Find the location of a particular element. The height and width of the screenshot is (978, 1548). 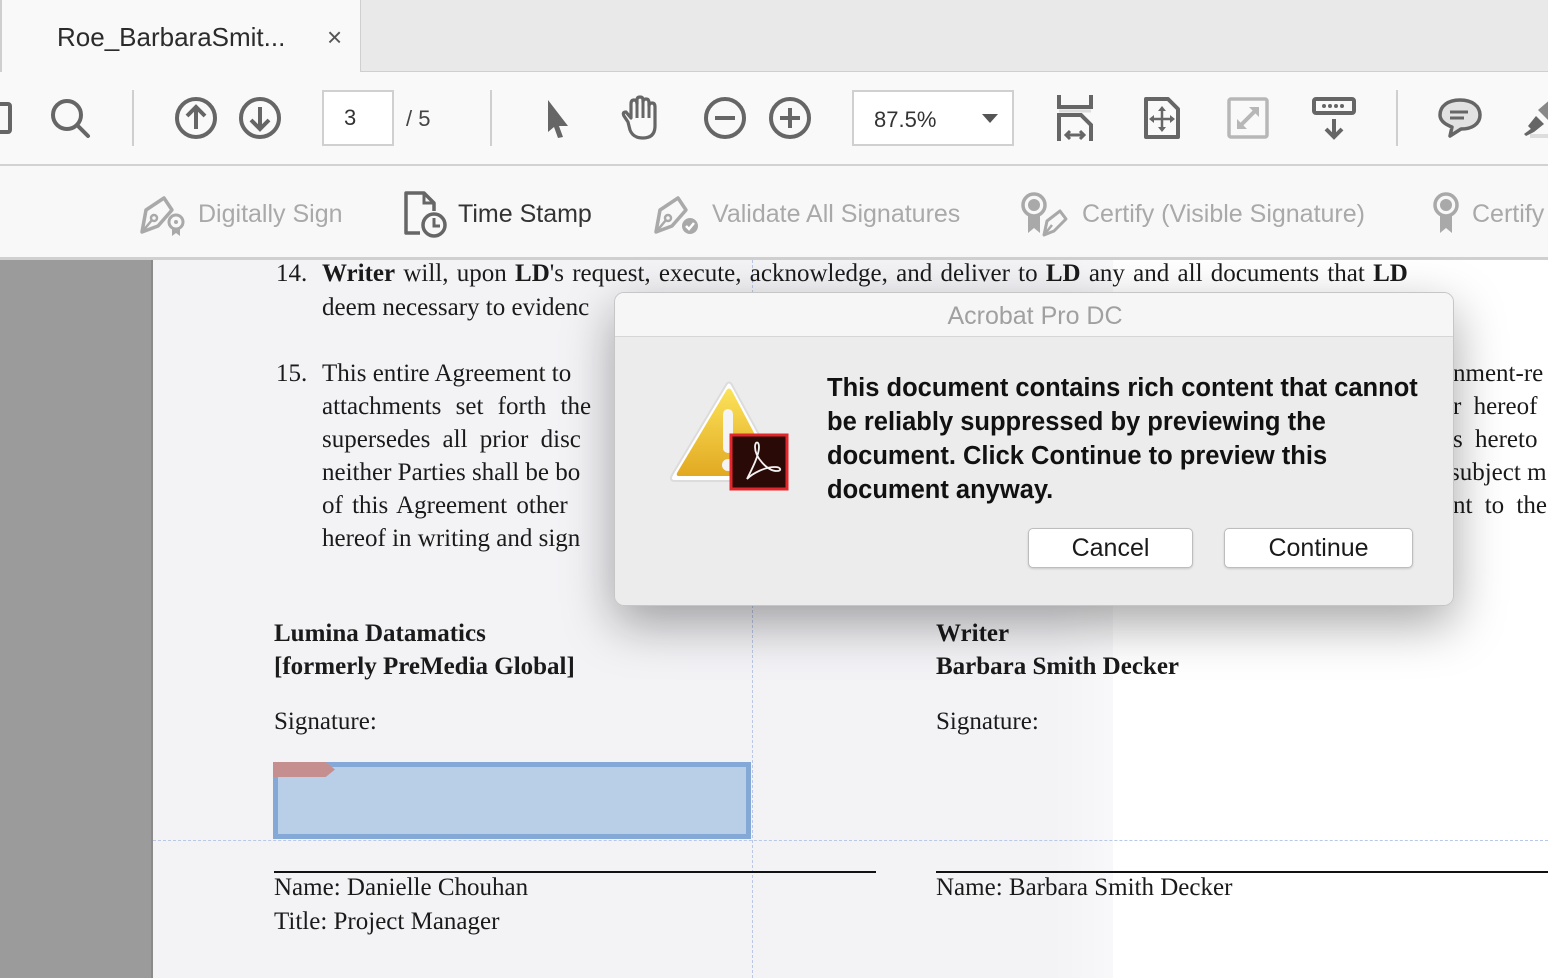

continue-button: Continue is located at coordinates (1318, 548).